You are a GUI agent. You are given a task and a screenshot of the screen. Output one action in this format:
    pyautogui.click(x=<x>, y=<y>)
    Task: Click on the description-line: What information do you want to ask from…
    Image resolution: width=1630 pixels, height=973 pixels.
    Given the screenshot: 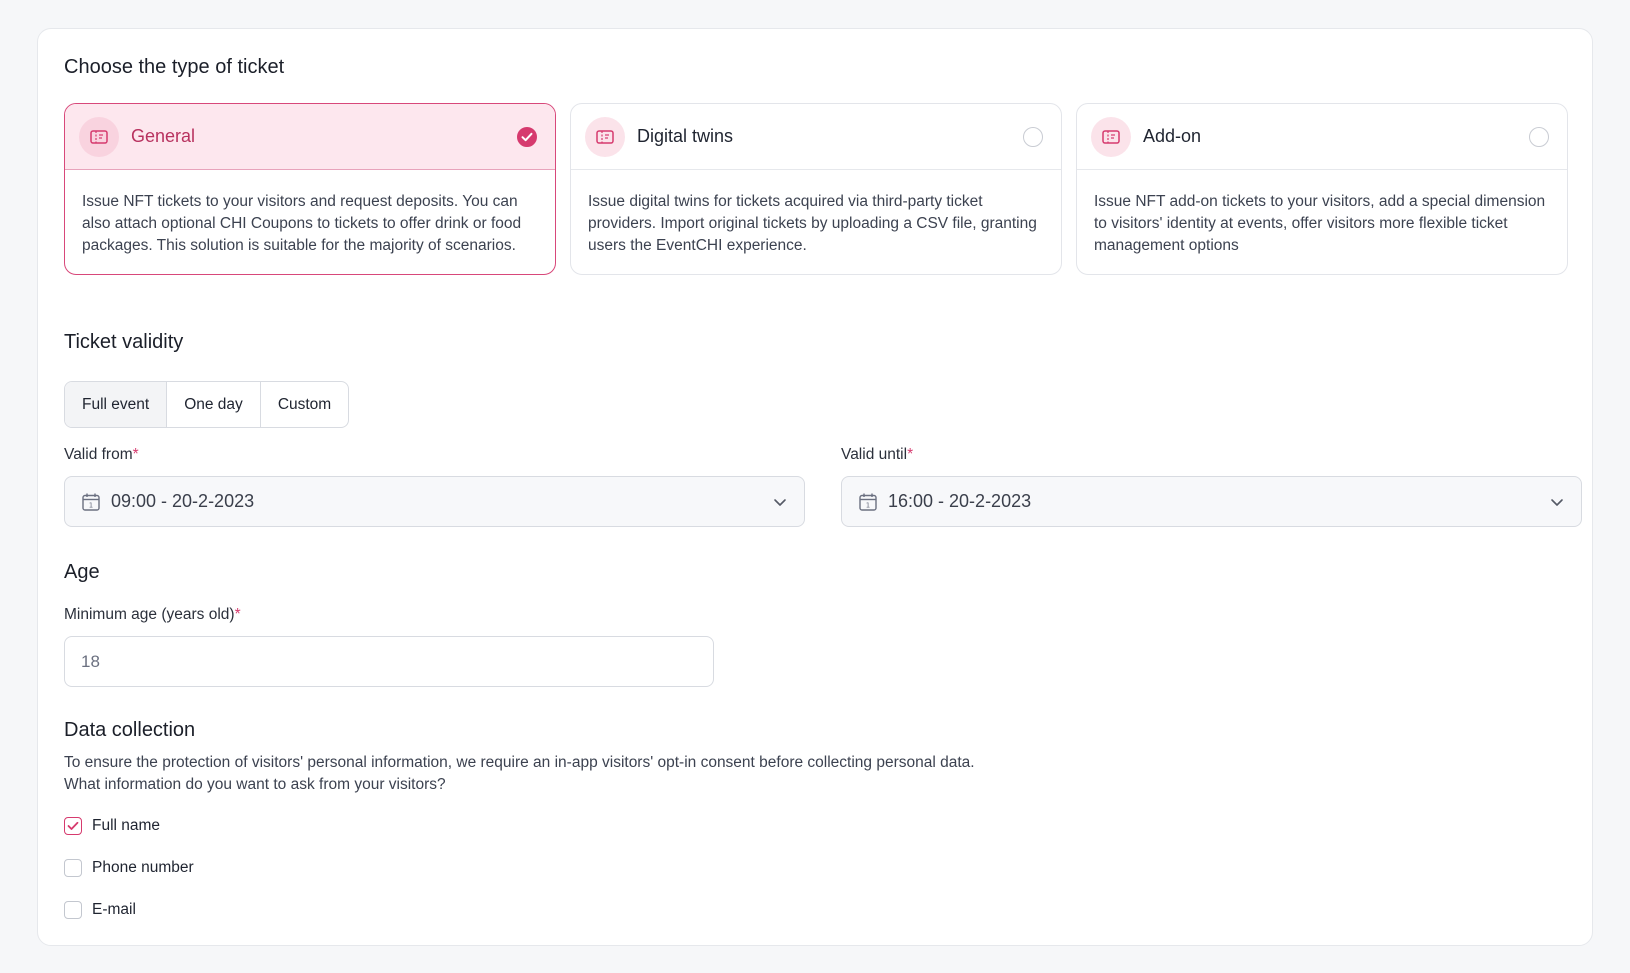 What is the action you would take?
    pyautogui.click(x=255, y=784)
    